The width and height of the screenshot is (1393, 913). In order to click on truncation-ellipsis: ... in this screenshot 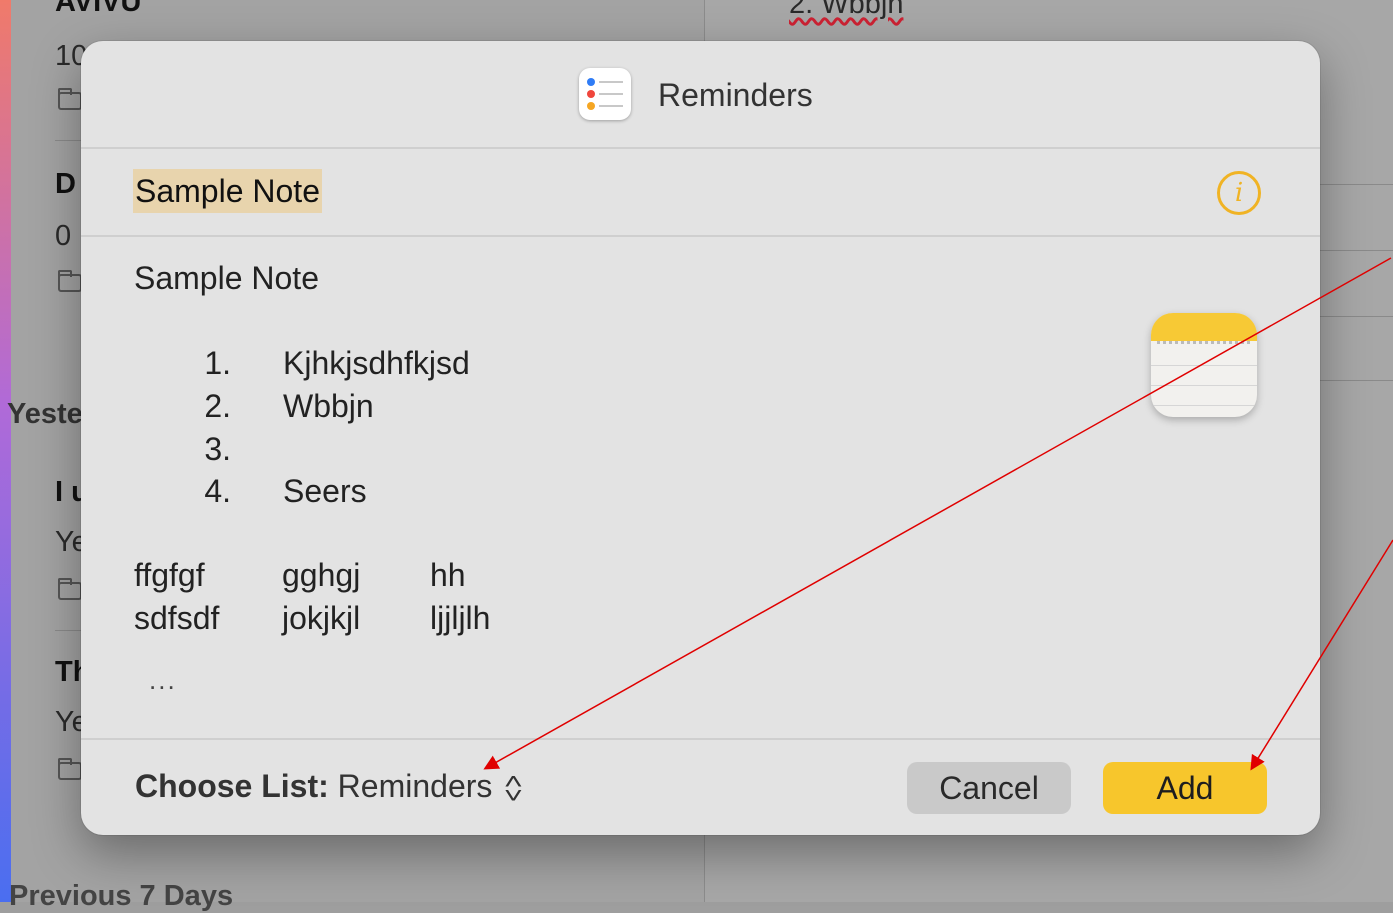, I will do `click(163, 680)`.